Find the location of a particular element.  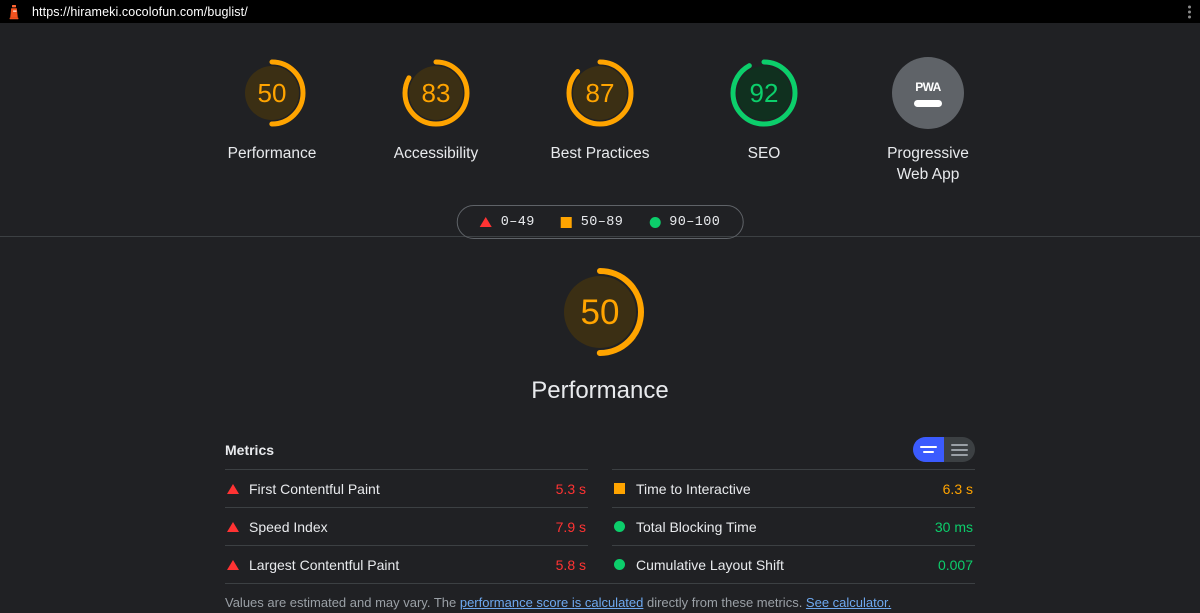

simple-view-toggle is located at coordinates (928, 449).